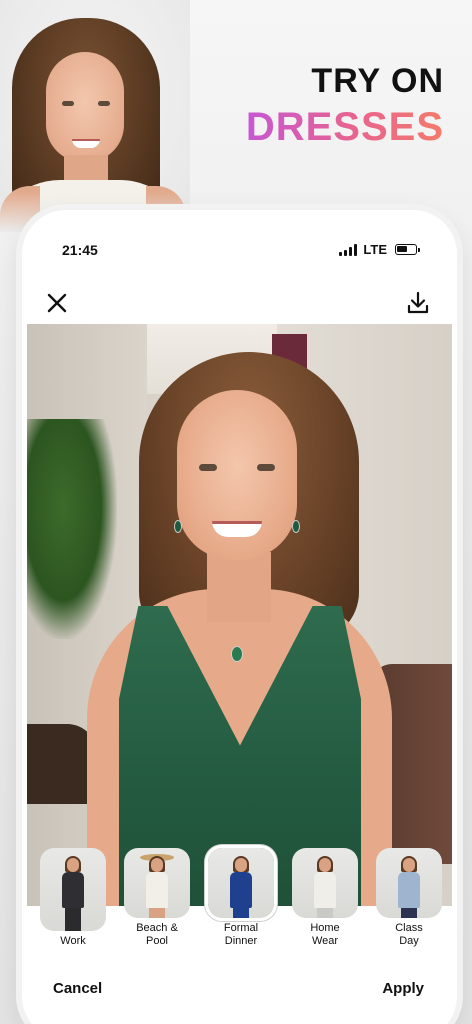  What do you see at coordinates (104, 103) in the screenshot?
I see `selfie-eye-right` at bounding box center [104, 103].